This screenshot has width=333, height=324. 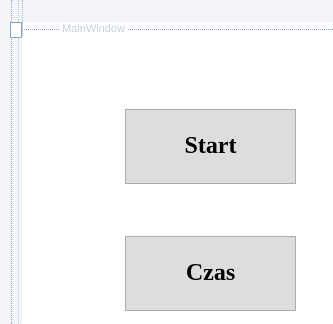 I want to click on top-ruler, so click(x=166, y=11).